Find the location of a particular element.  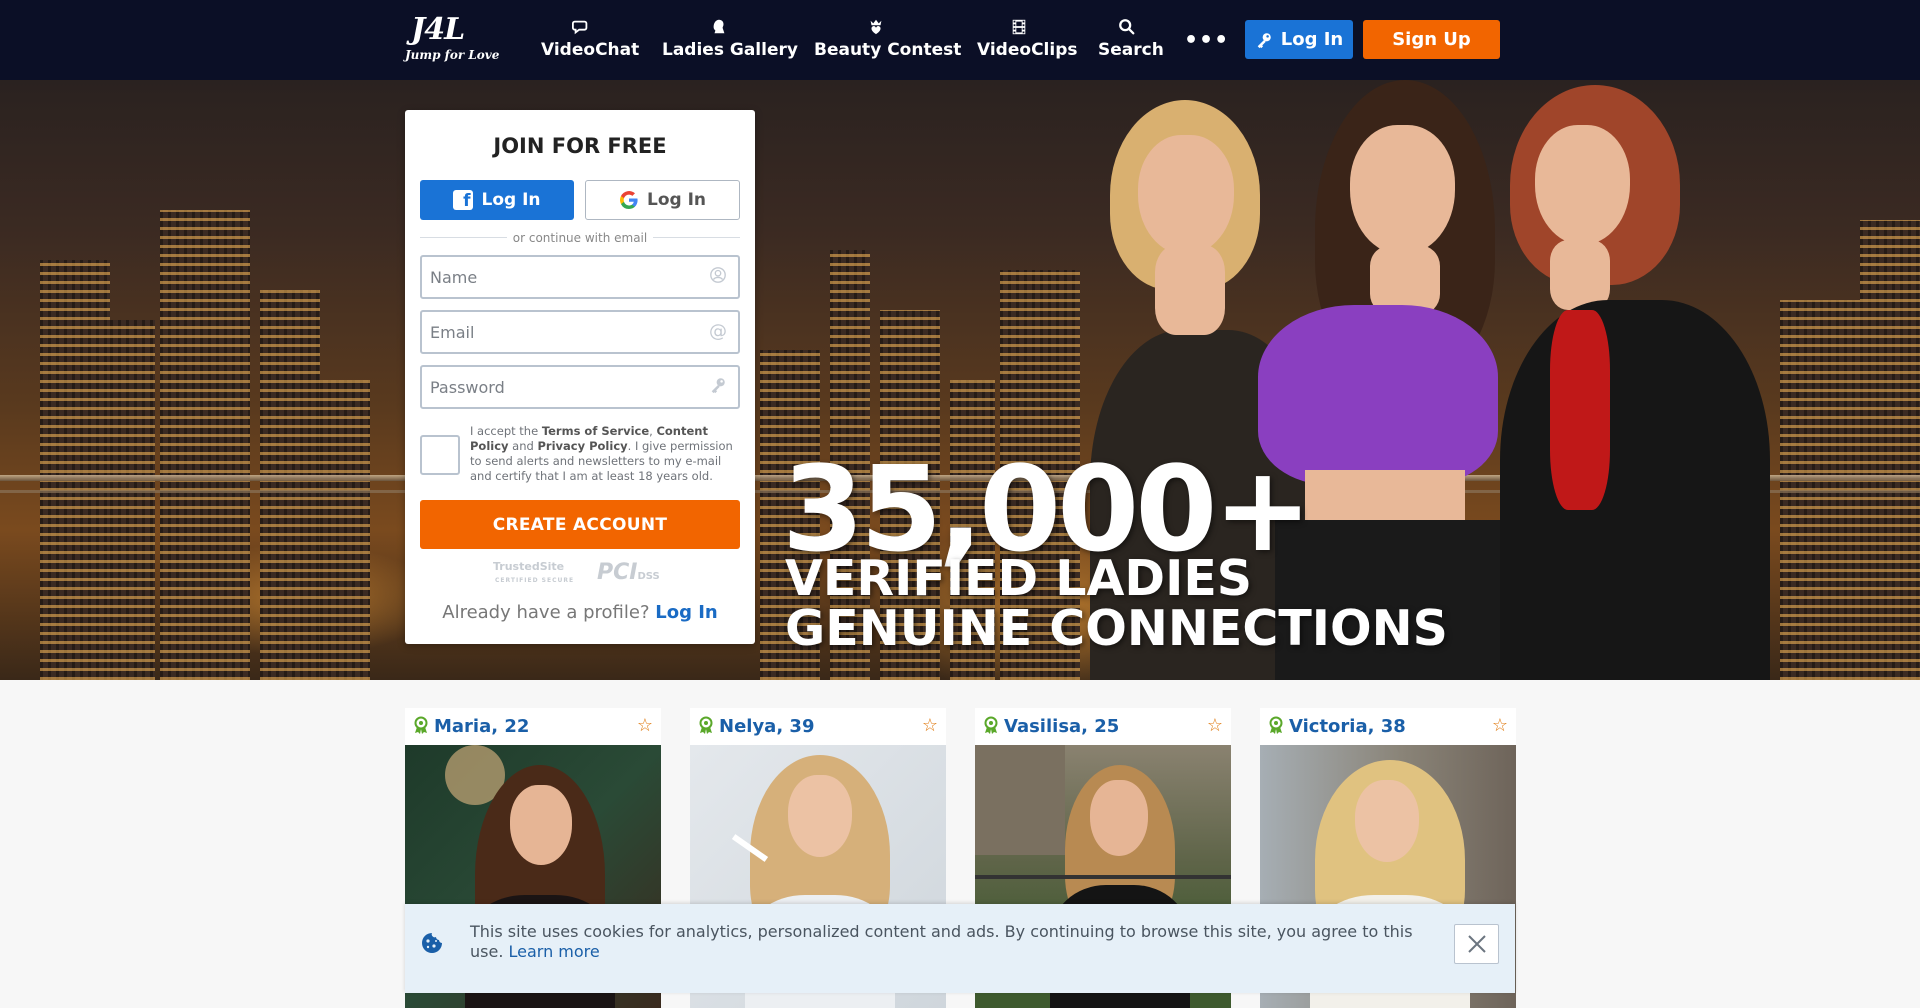

crown-heart-icon is located at coordinates (876, 27).